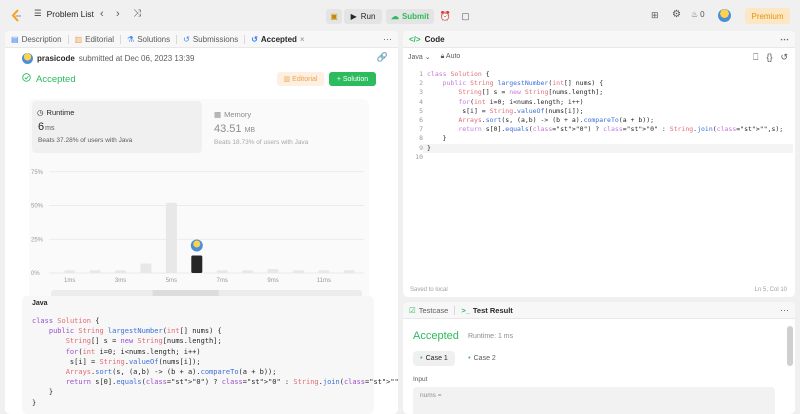  I want to click on memory-title: ▦ Memory, so click(232, 114).